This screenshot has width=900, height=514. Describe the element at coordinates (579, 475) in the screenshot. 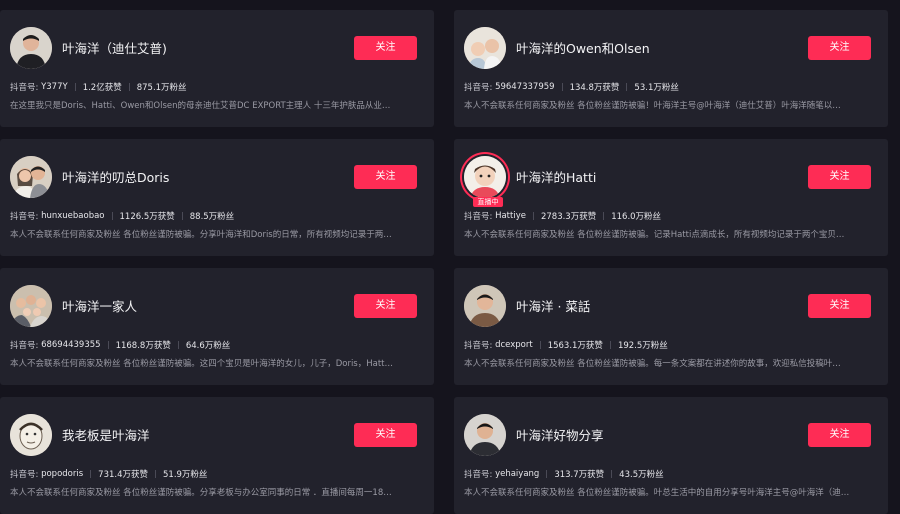

I see `likes-count: 313.7万获赞` at that location.